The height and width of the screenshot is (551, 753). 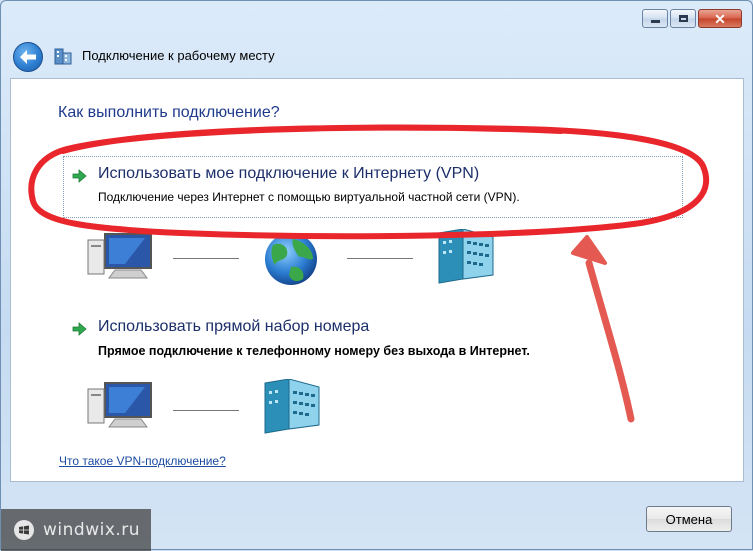 What do you see at coordinates (689, 519) in the screenshot?
I see `cancel-button: Отмена` at bounding box center [689, 519].